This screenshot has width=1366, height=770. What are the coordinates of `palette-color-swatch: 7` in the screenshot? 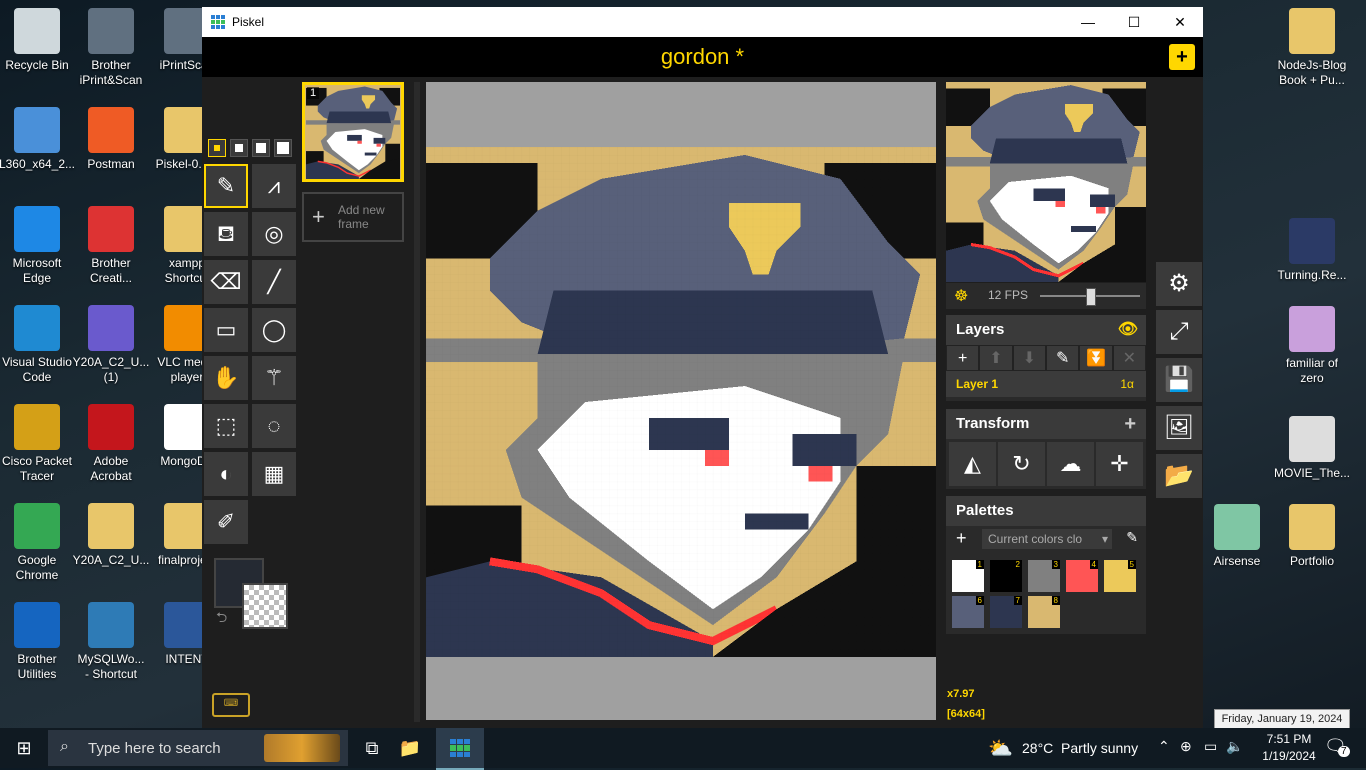 It's located at (1006, 612).